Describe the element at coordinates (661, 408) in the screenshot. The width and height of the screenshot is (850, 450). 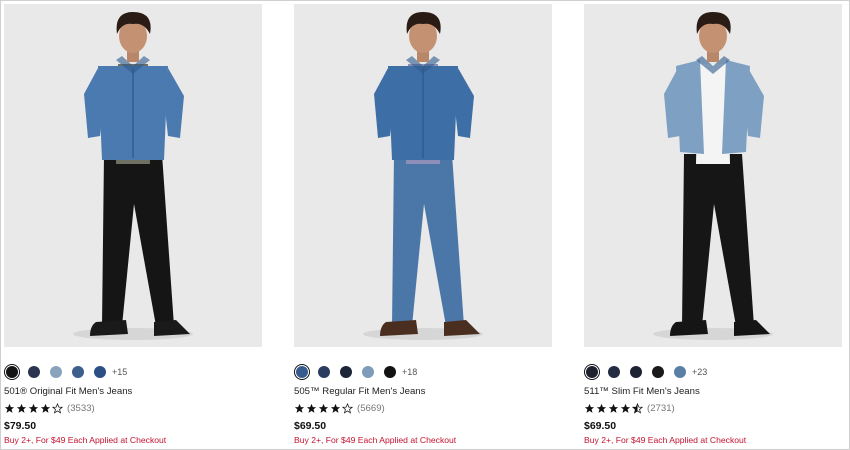
I see `review-count: (2731)` at that location.